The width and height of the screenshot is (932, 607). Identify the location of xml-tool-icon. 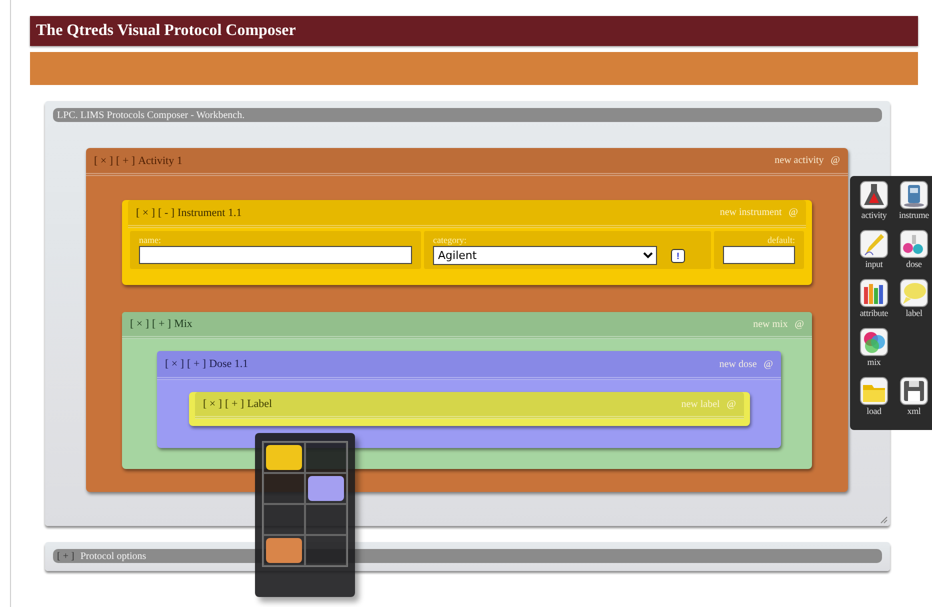
(914, 391).